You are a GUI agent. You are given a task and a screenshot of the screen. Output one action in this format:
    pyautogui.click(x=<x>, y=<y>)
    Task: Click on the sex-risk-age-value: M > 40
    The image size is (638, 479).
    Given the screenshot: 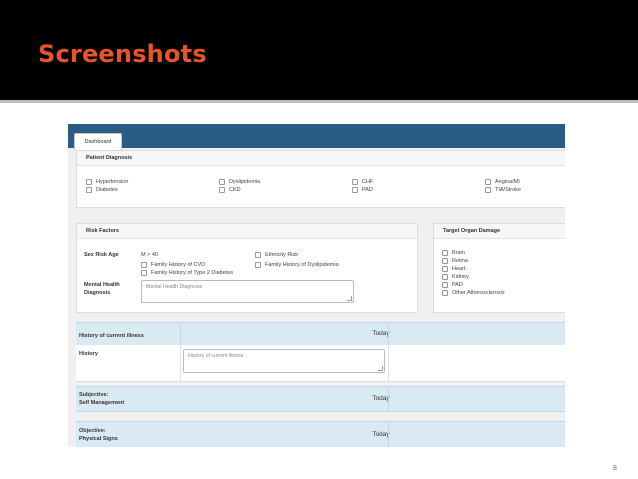 What is the action you would take?
    pyautogui.click(x=149, y=255)
    